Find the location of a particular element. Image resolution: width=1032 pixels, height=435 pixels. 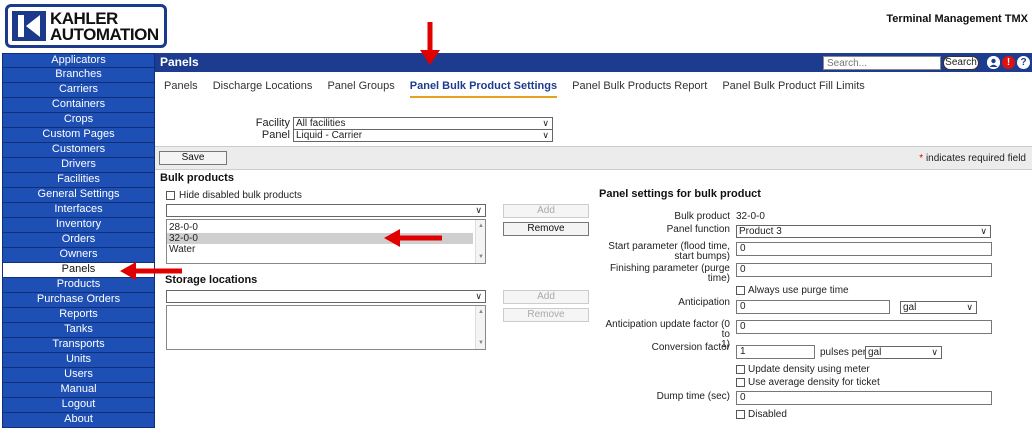

update-density-label: Update density using meter is located at coordinates (809, 369).